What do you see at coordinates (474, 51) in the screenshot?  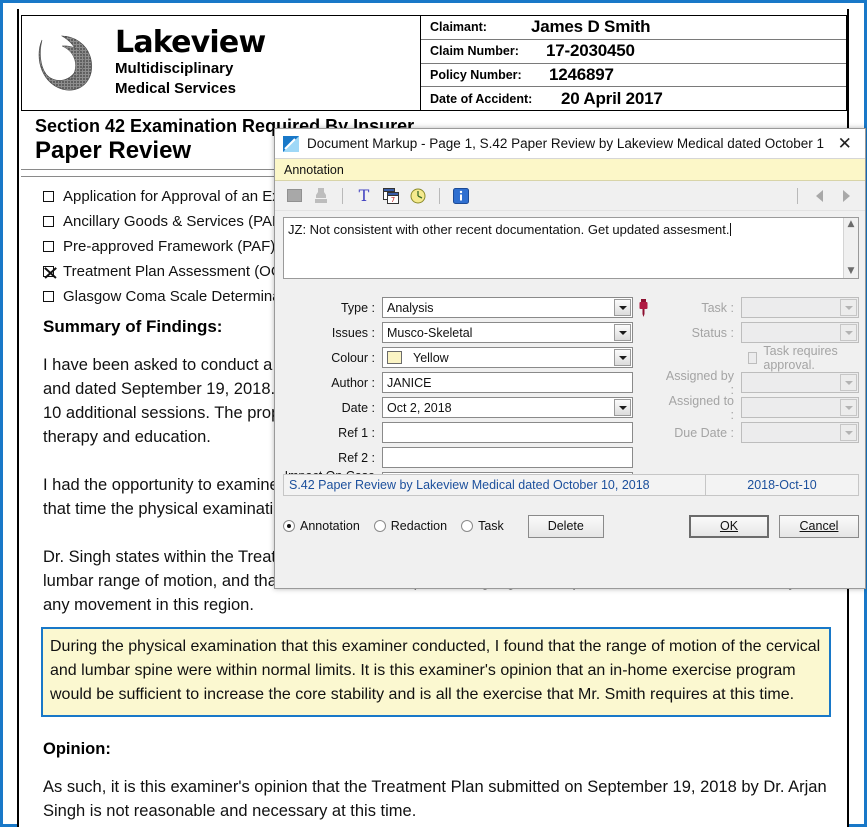 I see `claim-number-label: Claim Number:` at bounding box center [474, 51].